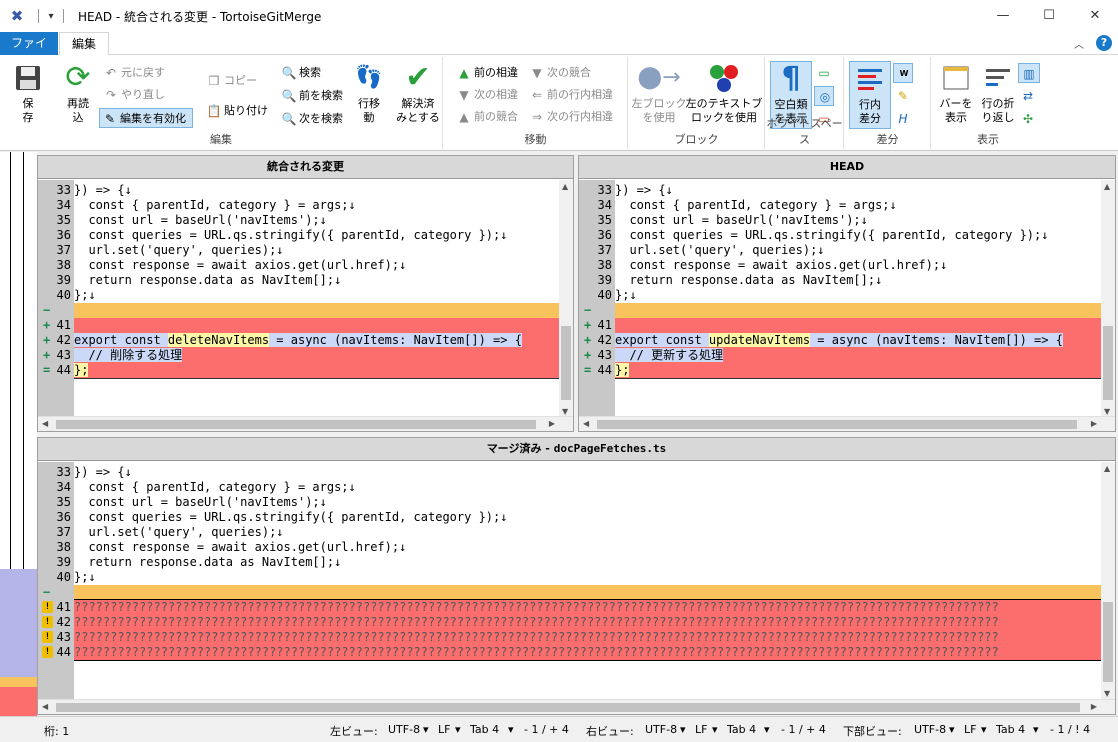 This screenshot has height=742, width=1118. What do you see at coordinates (1010, 729) in the screenshot?
I see `bottom-tab: Tab 4` at bounding box center [1010, 729].